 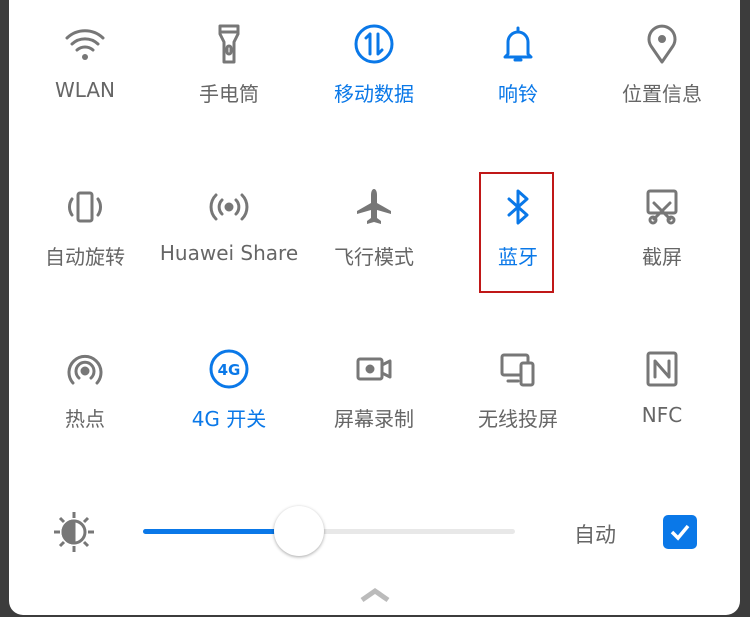 I want to click on auto-brightness-label: 自动, so click(x=595, y=535).